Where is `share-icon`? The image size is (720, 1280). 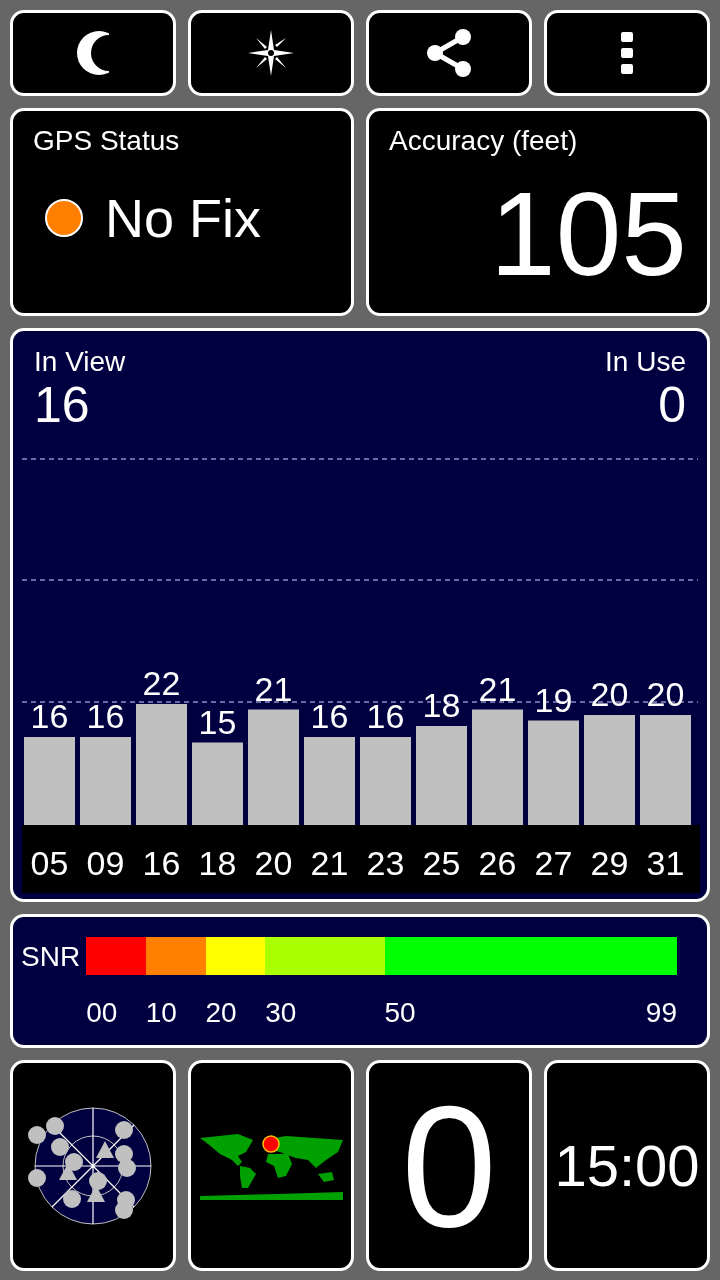
share-icon is located at coordinates (449, 53).